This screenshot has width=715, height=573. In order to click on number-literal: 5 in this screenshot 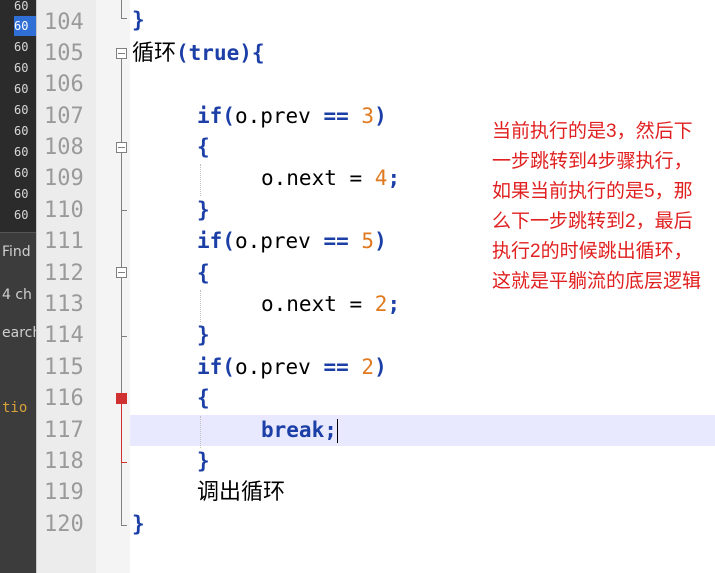, I will do `click(368, 241)`.